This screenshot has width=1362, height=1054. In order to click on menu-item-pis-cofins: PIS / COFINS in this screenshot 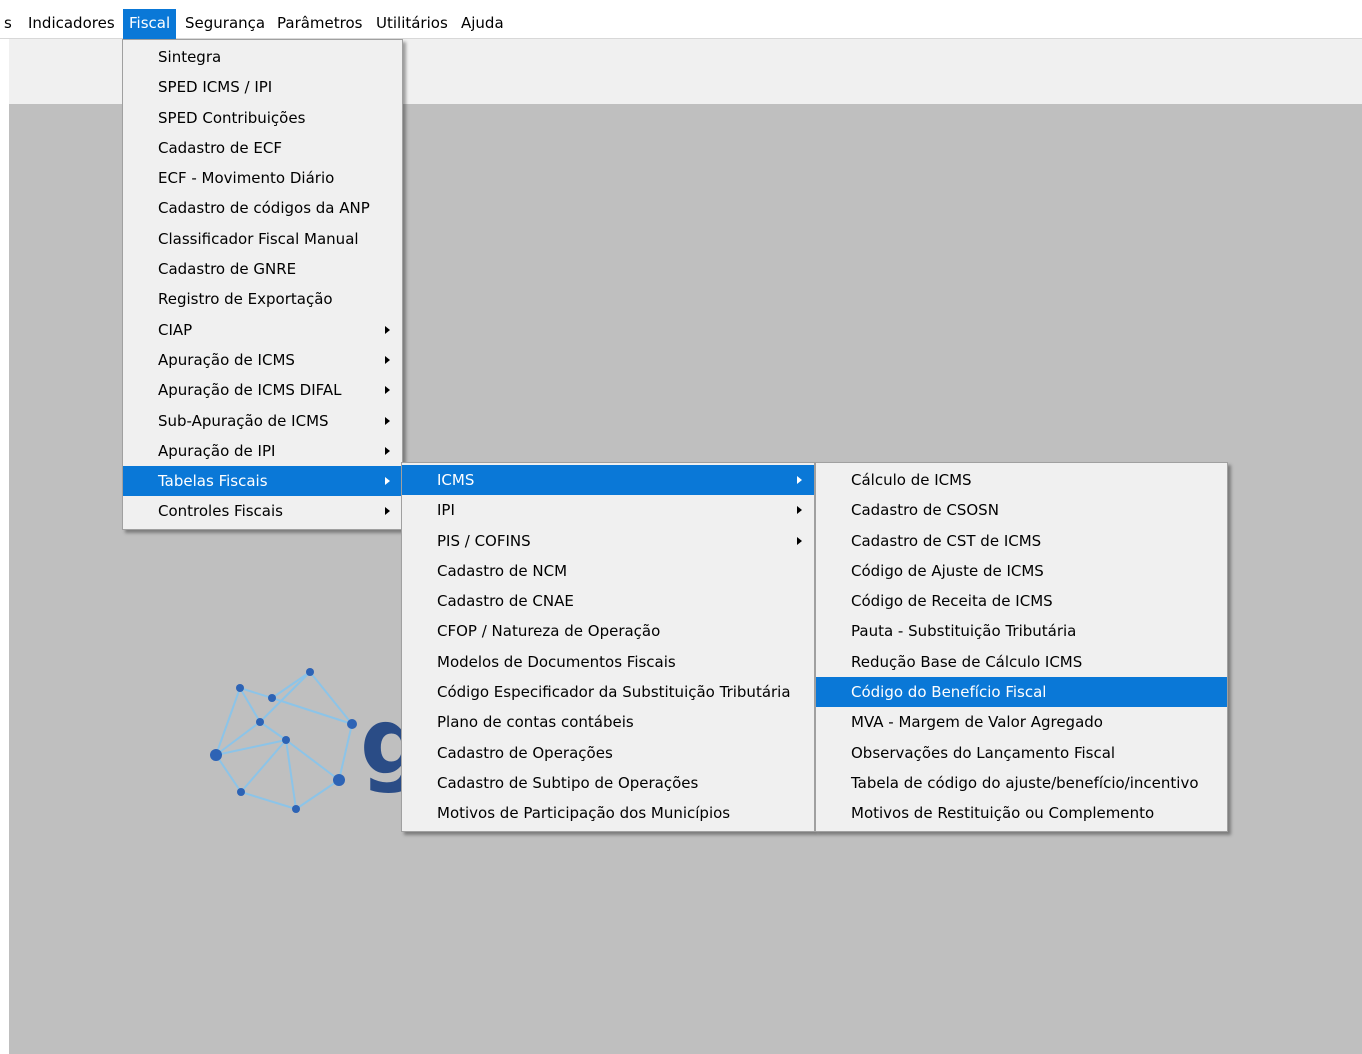, I will do `click(608, 541)`.